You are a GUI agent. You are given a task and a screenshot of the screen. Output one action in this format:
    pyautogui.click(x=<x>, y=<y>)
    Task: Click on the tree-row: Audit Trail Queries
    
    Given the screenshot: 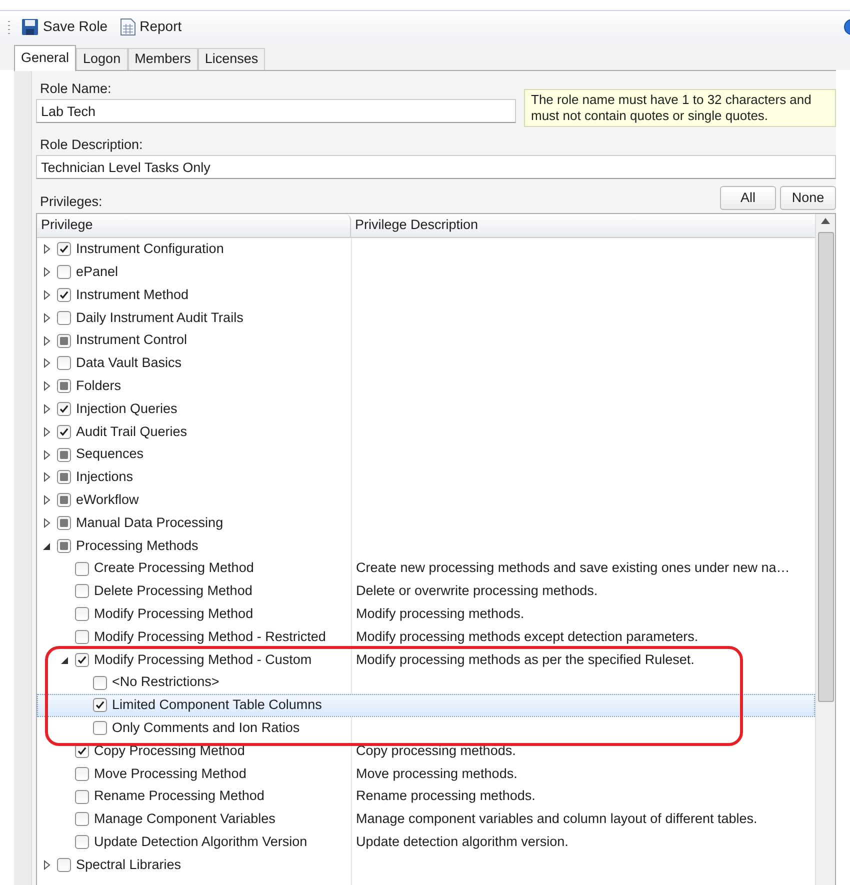 What is the action you would take?
    pyautogui.click(x=426, y=432)
    